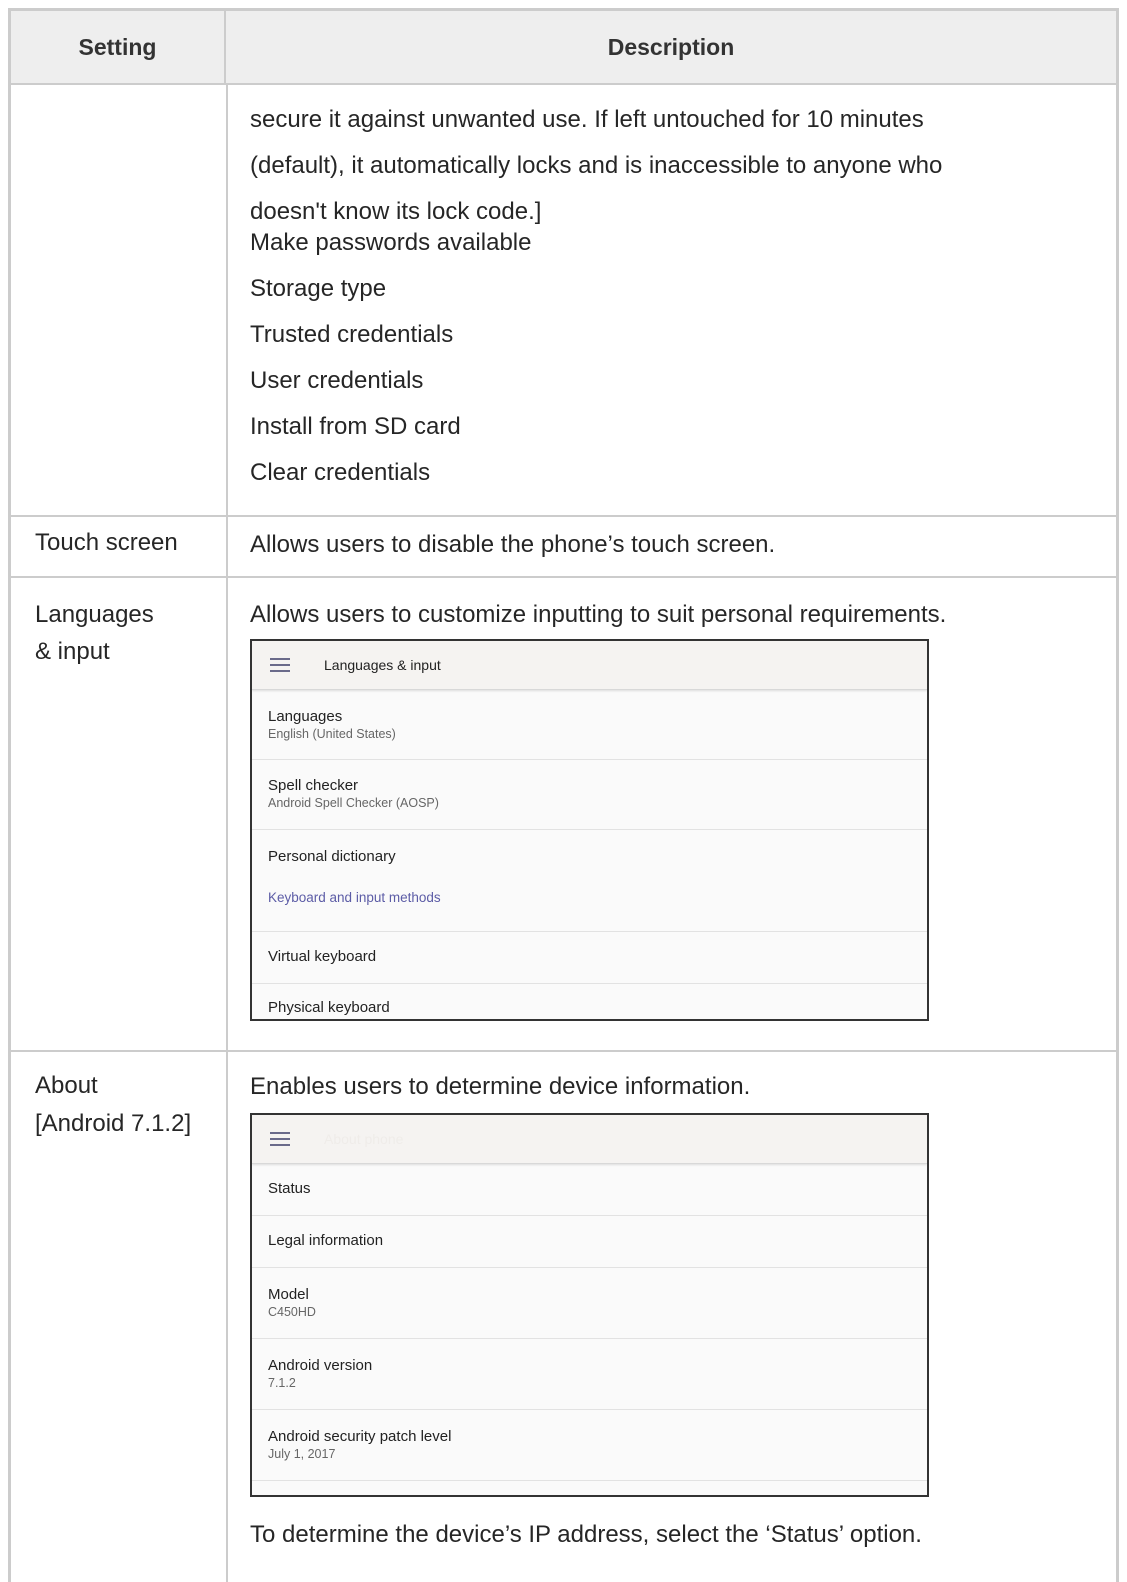  What do you see at coordinates (313, 785) in the screenshot?
I see `item-label: Spell checker` at bounding box center [313, 785].